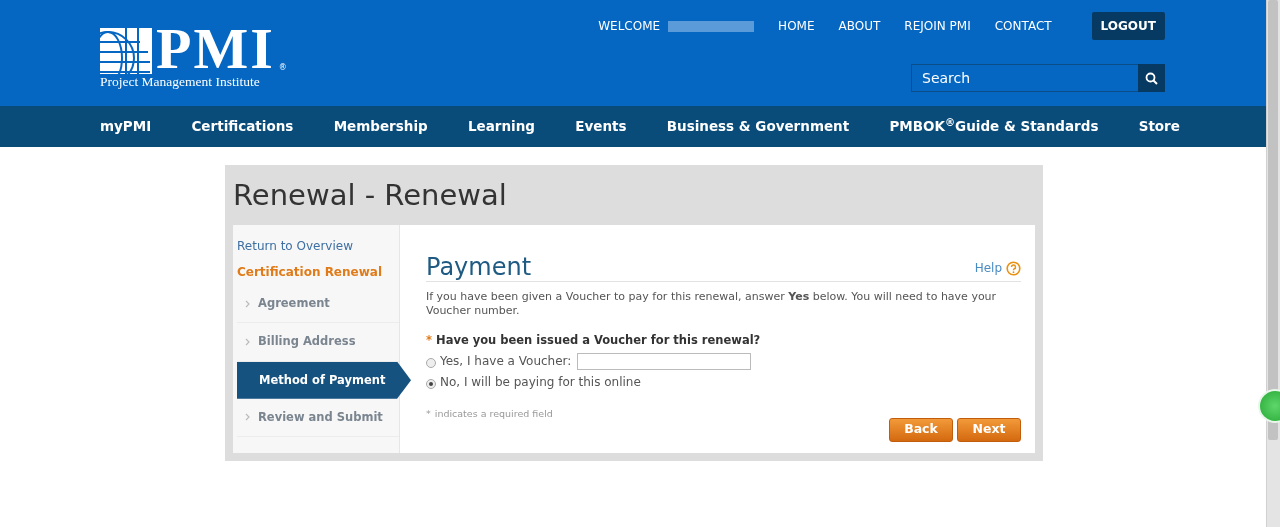 This screenshot has width=1280, height=527. What do you see at coordinates (380, 126) in the screenshot?
I see `nav-link: Membership` at bounding box center [380, 126].